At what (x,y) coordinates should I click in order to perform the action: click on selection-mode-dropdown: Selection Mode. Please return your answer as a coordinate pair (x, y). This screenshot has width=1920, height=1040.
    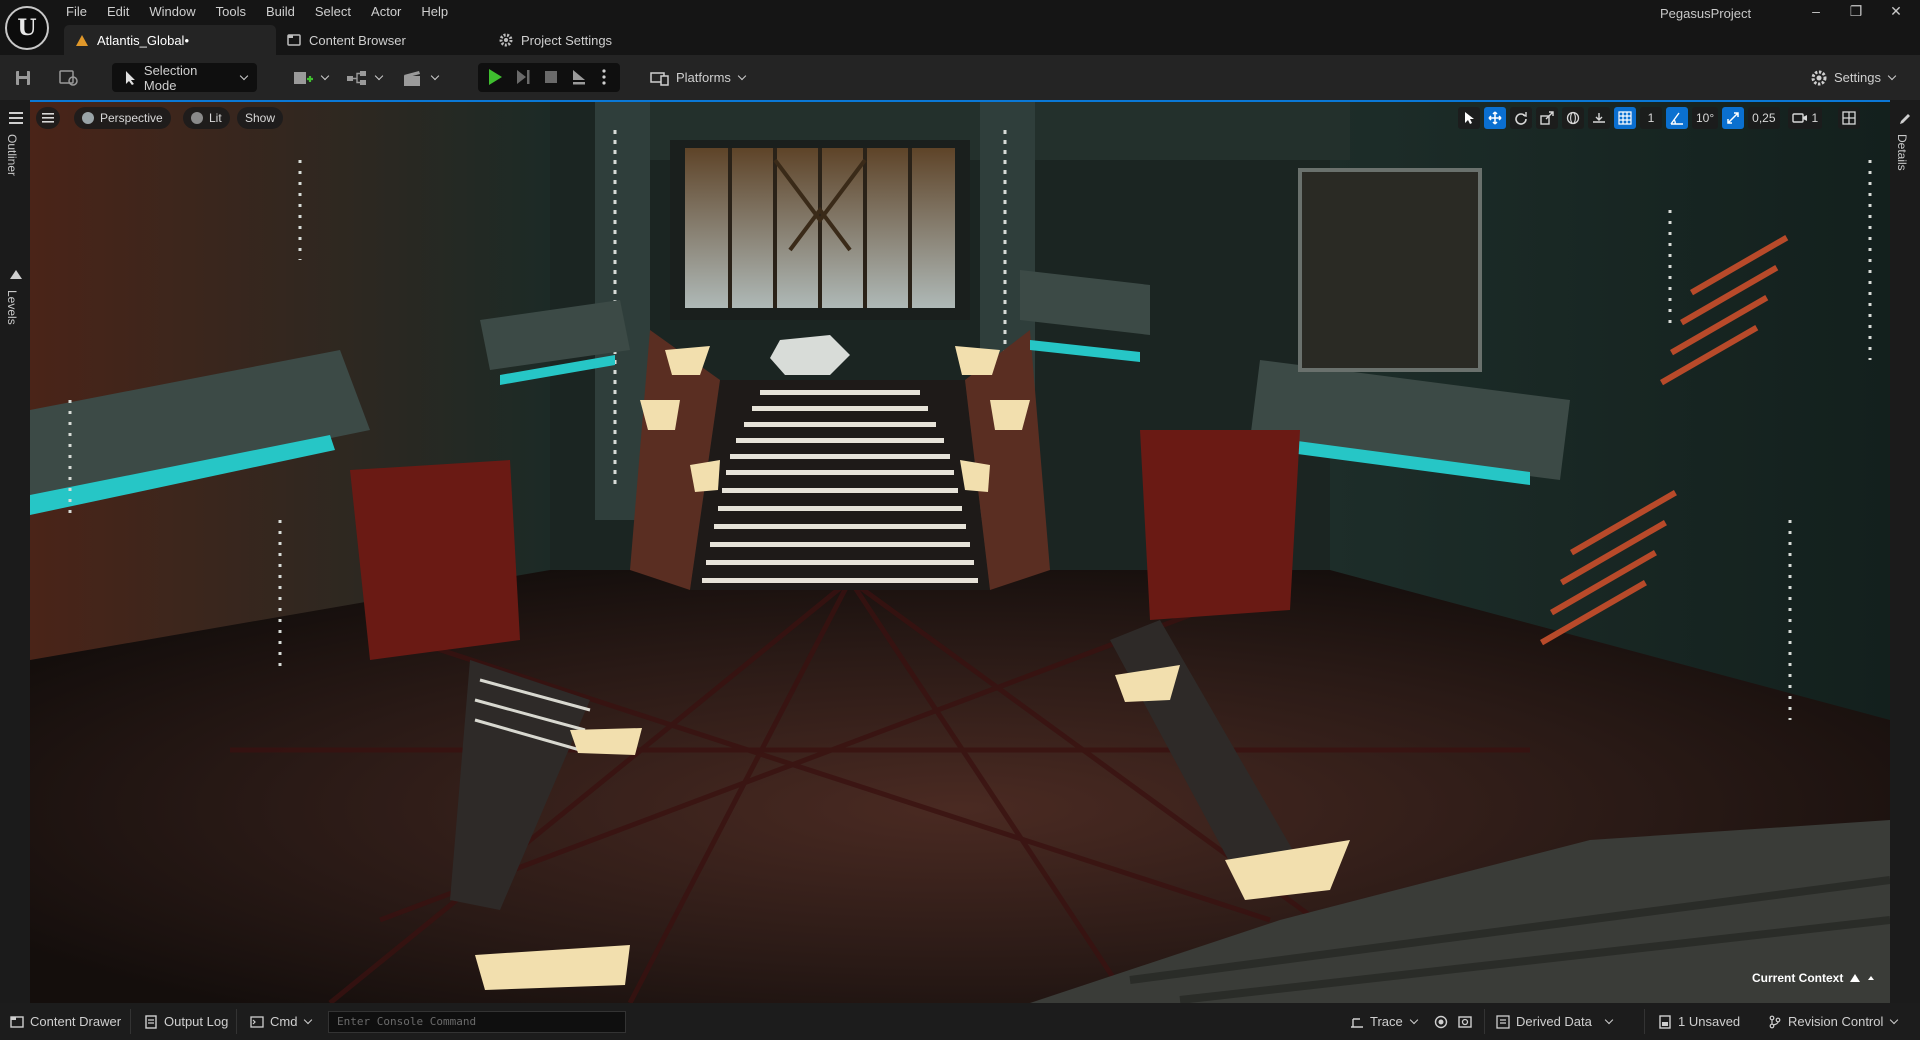
    Looking at the image, I should click on (184, 77).